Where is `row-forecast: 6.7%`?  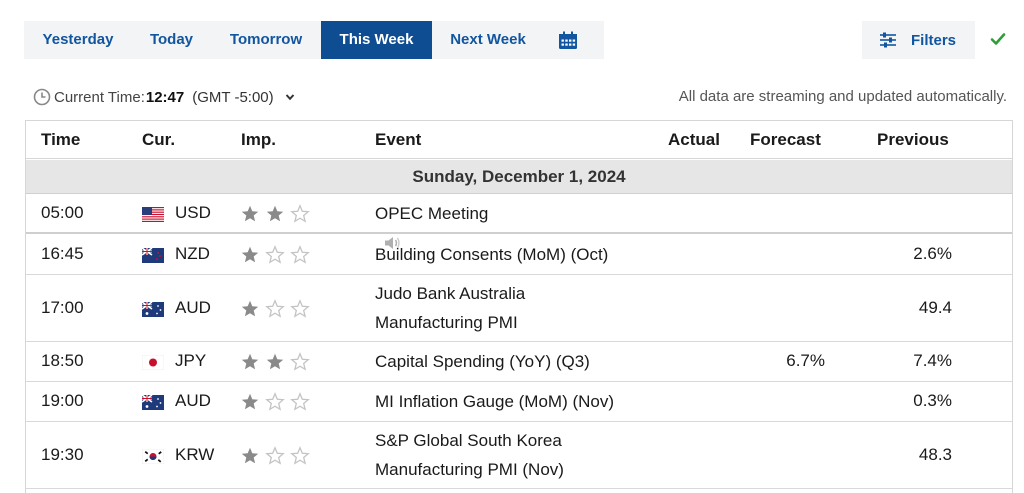
row-forecast: 6.7% is located at coordinates (805, 360).